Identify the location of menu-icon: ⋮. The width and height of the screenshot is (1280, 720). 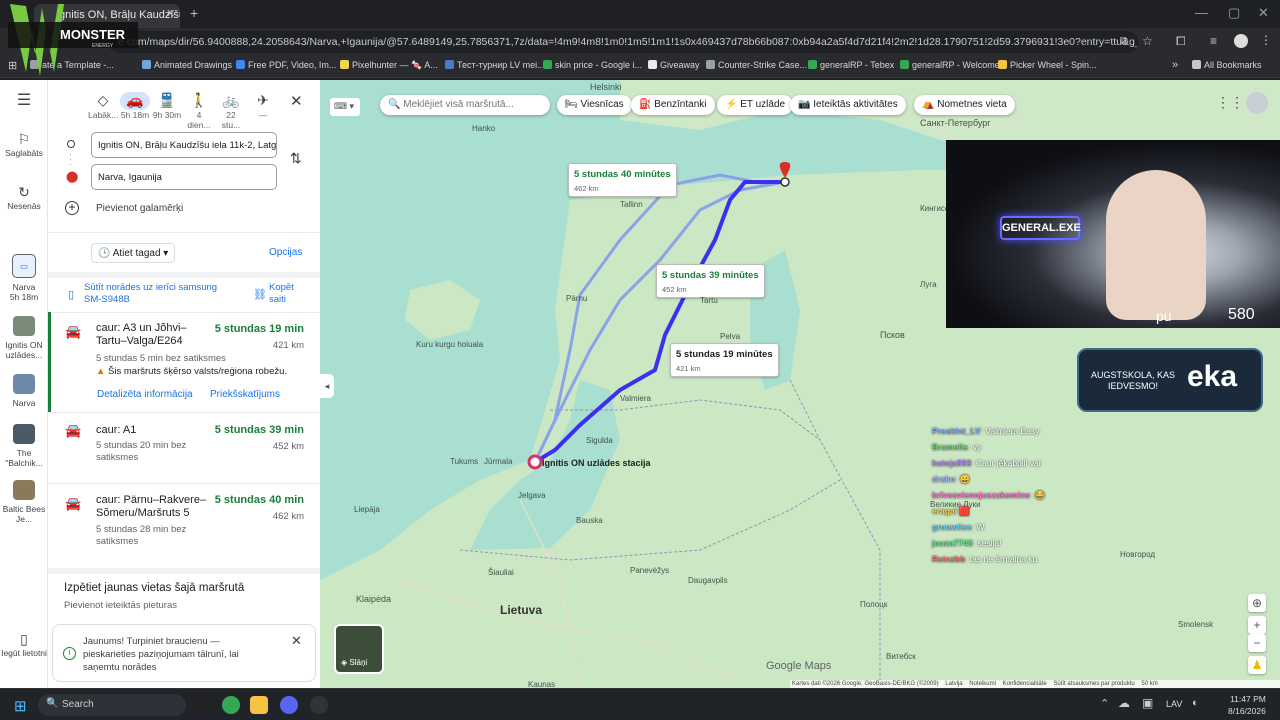
(1266, 40).